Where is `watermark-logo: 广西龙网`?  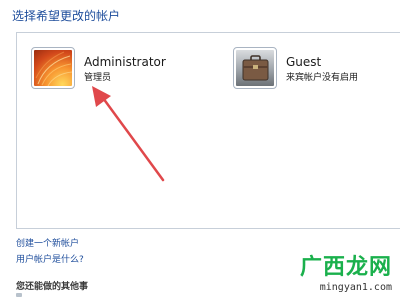 watermark-logo: 广西龙网 is located at coordinates (345, 267).